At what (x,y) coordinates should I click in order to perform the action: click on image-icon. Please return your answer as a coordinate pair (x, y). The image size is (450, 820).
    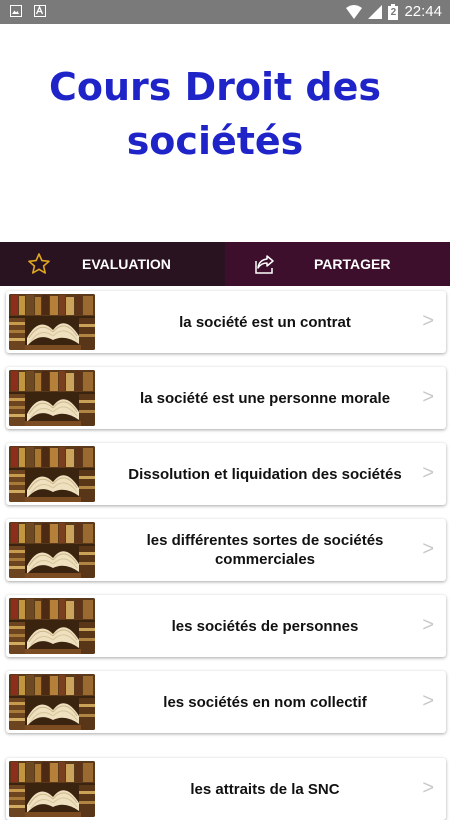
    Looking at the image, I should click on (16, 11).